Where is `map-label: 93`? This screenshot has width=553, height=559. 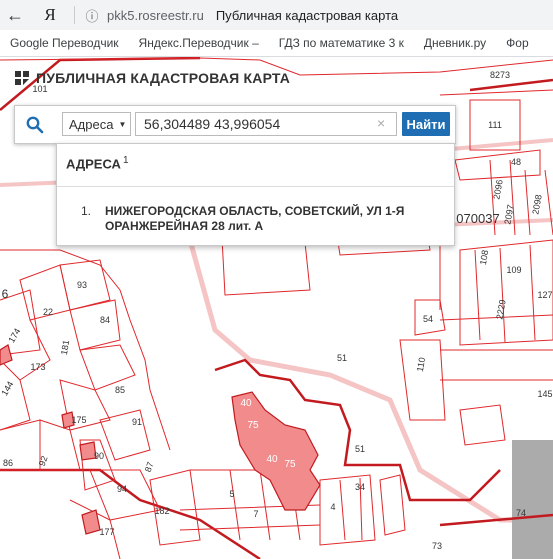
map-label: 93 is located at coordinates (82, 285).